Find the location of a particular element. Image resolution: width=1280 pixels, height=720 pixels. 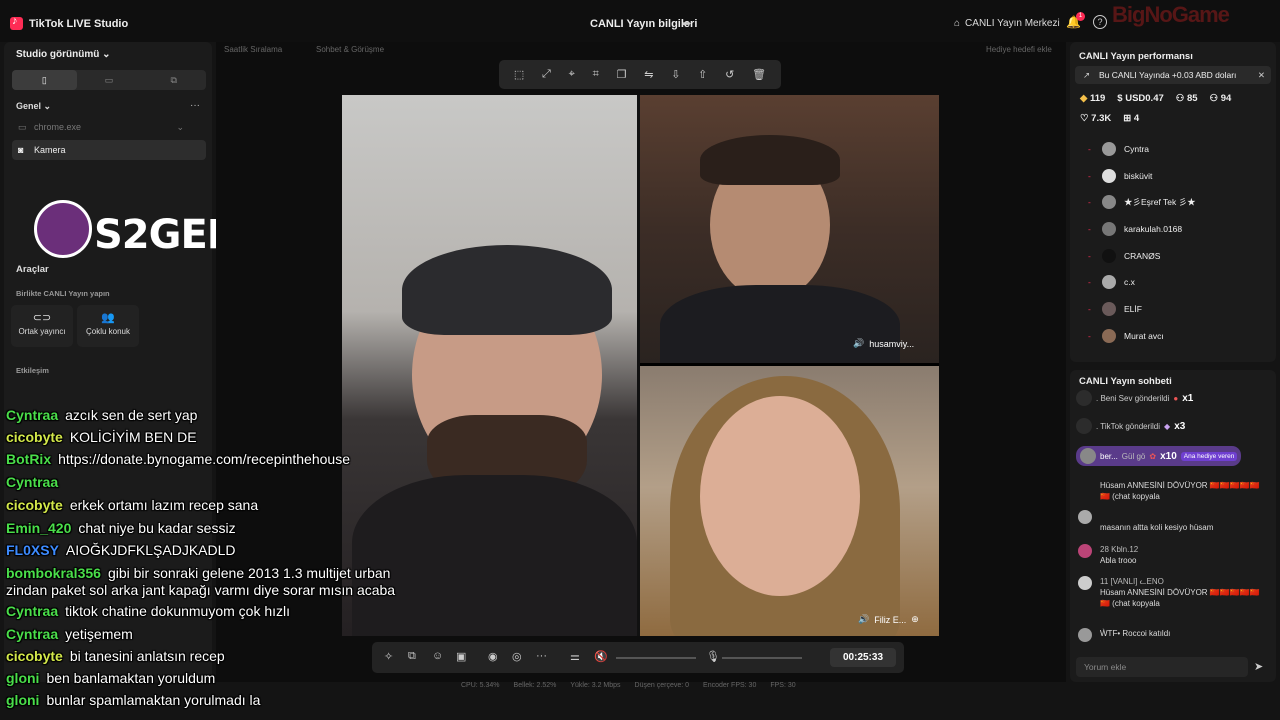

performance-title: CANLI Yayın performansı is located at coordinates (1136, 56).